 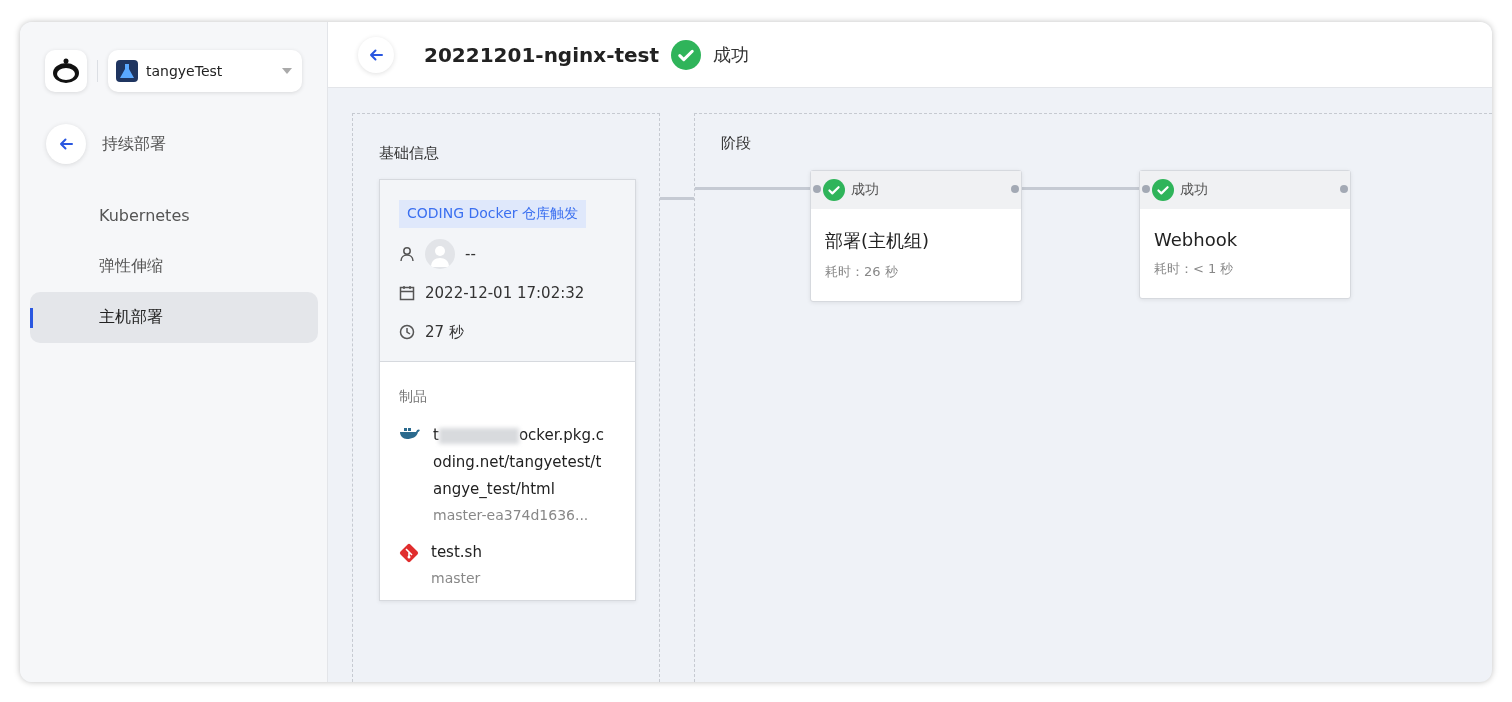 What do you see at coordinates (878, 241) in the screenshot?
I see `stage-name: 部署(主机组)` at bounding box center [878, 241].